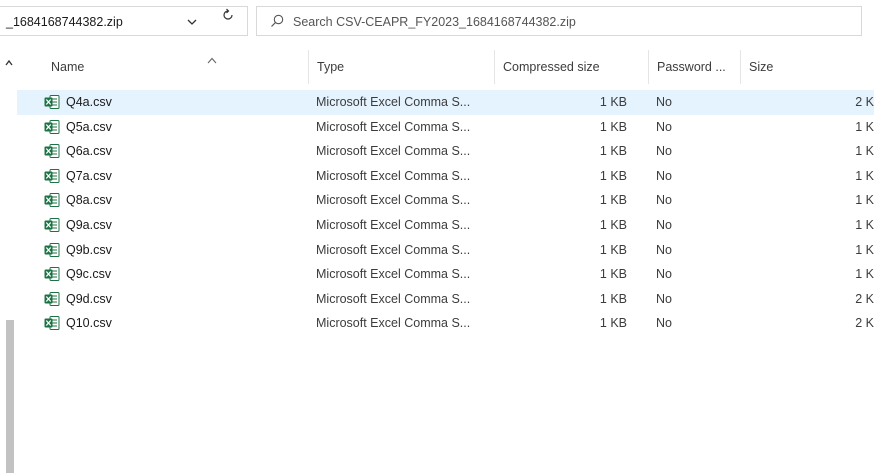 Image resolution: width=874 pixels, height=473 pixels. What do you see at coordinates (89, 126) in the screenshot?
I see `file-name: Q5a.csv` at bounding box center [89, 126].